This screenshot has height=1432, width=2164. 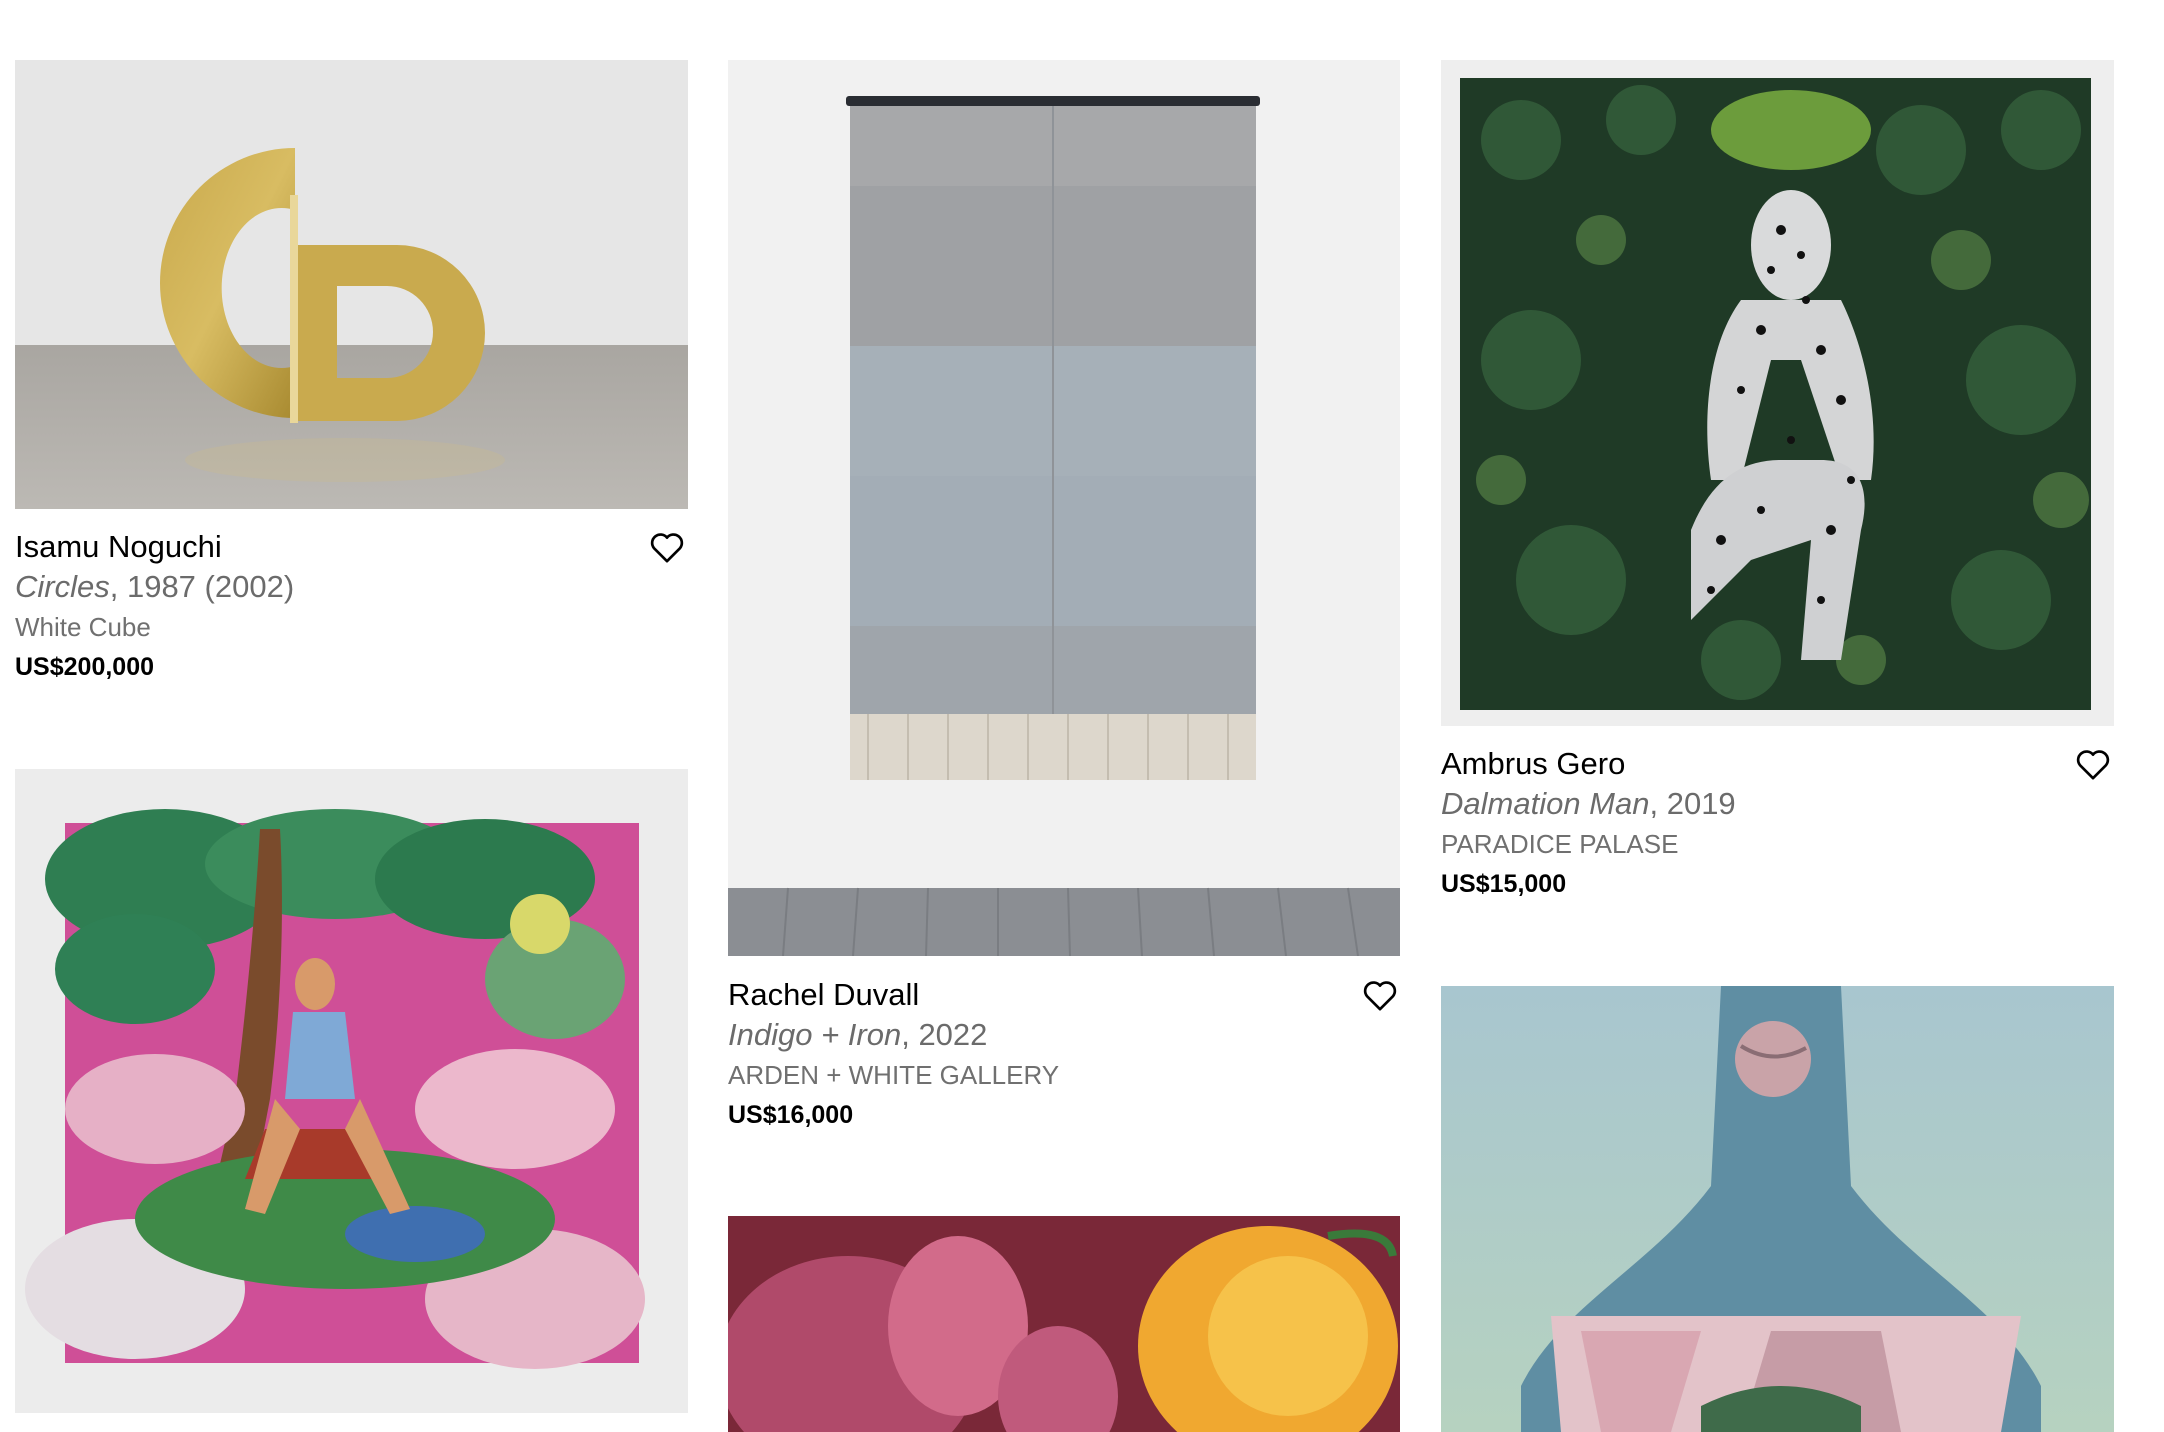 I want to click on artwork-price: US$16,000, so click(x=791, y=1115).